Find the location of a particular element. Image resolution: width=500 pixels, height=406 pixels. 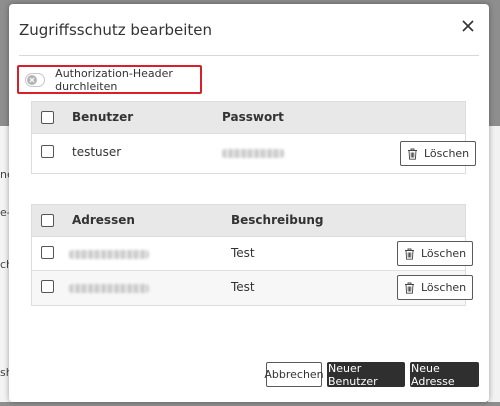

column-header-addresses: Adressen is located at coordinates (103, 220).